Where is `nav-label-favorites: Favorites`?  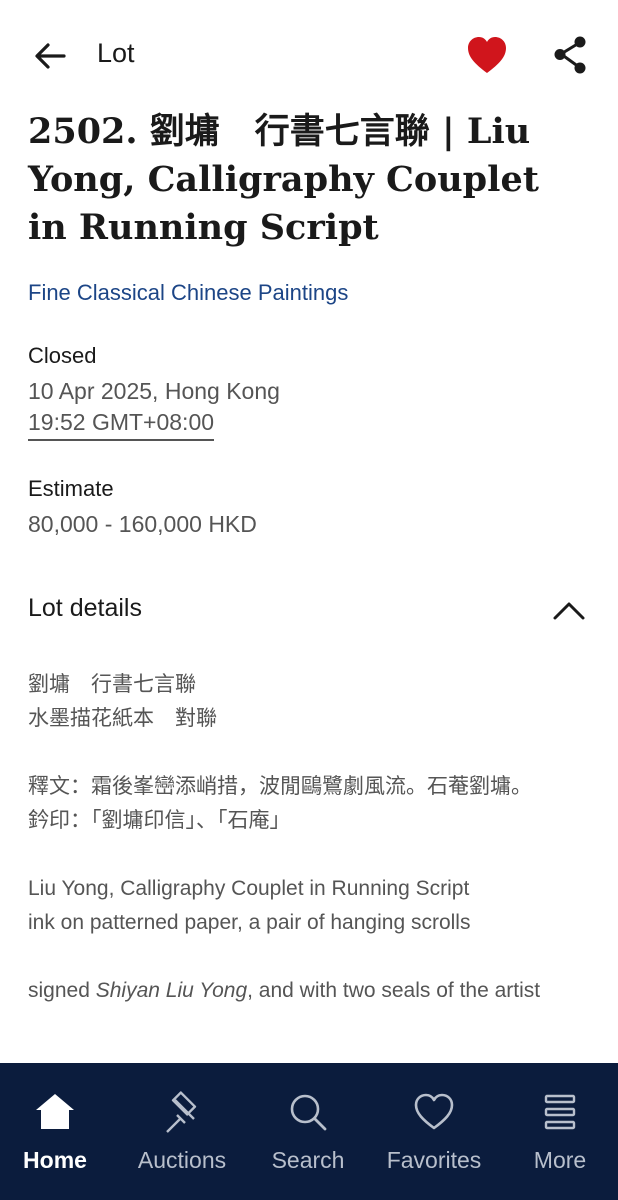
nav-label-favorites: Favorites is located at coordinates (434, 1160).